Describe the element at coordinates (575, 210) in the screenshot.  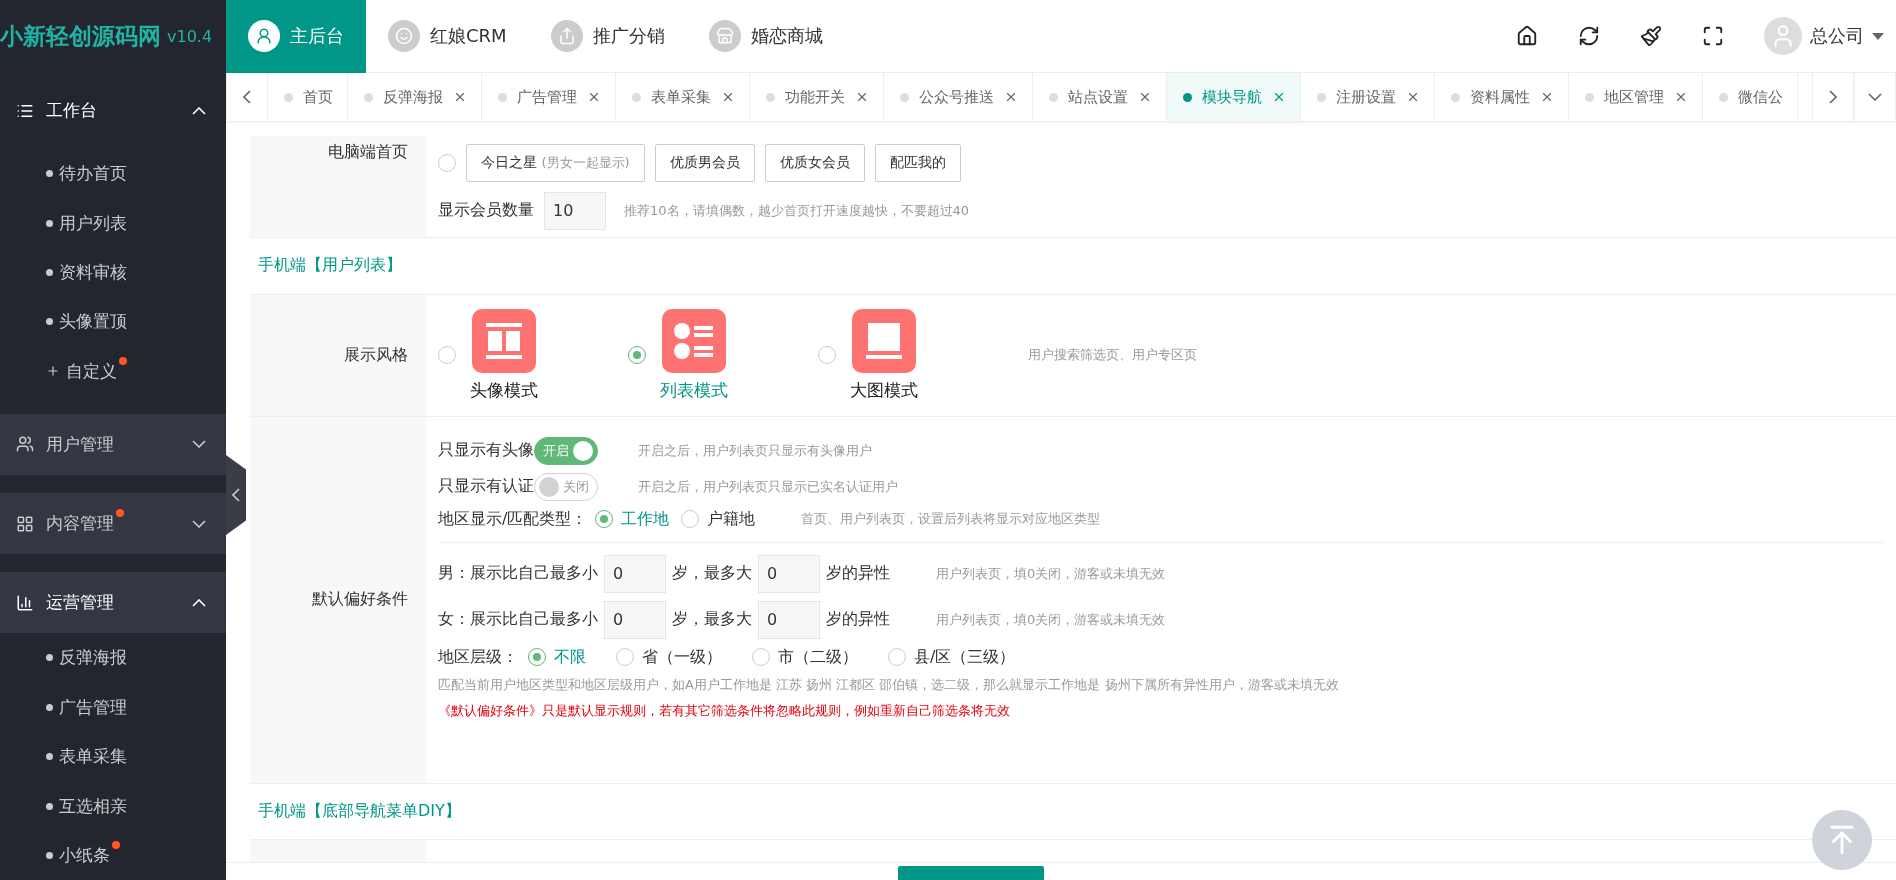
I see `count-input: 10` at that location.